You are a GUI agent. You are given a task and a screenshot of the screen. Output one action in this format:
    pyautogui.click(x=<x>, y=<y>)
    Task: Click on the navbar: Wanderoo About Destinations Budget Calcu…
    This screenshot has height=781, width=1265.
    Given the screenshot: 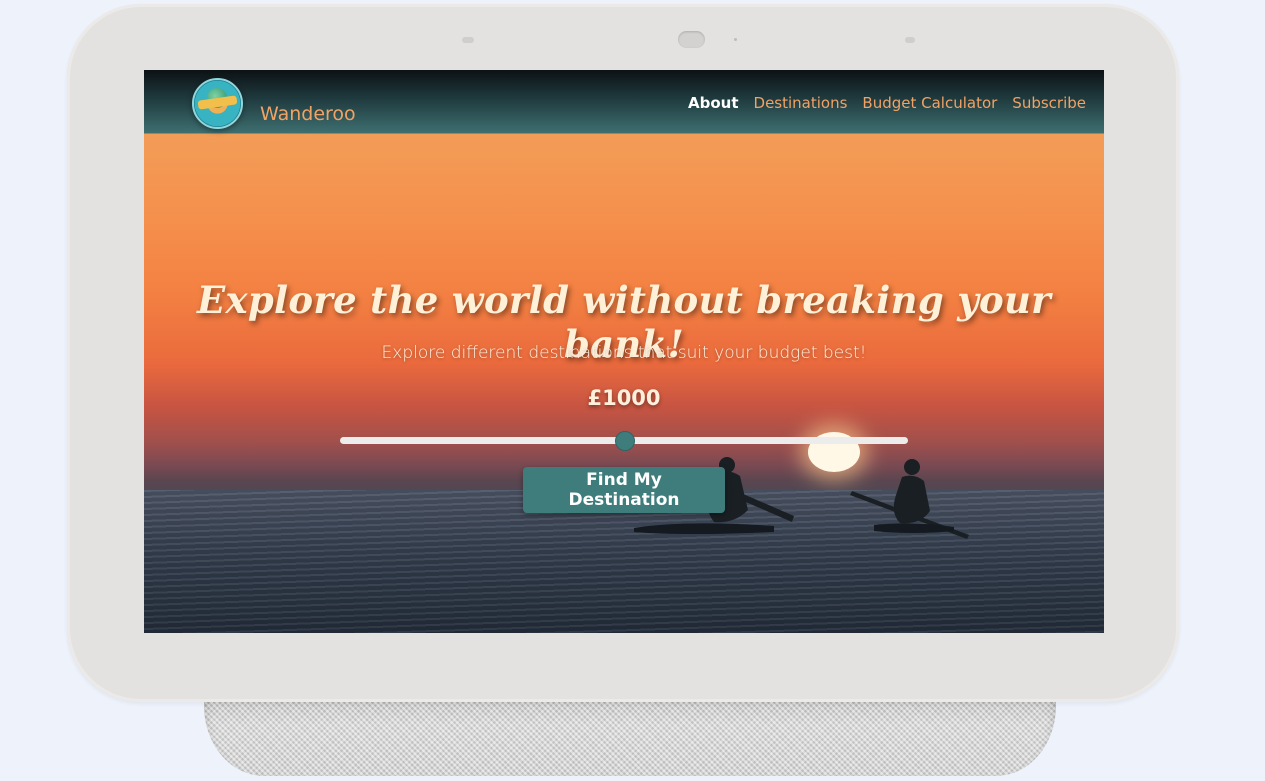 What is the action you would take?
    pyautogui.click(x=624, y=102)
    